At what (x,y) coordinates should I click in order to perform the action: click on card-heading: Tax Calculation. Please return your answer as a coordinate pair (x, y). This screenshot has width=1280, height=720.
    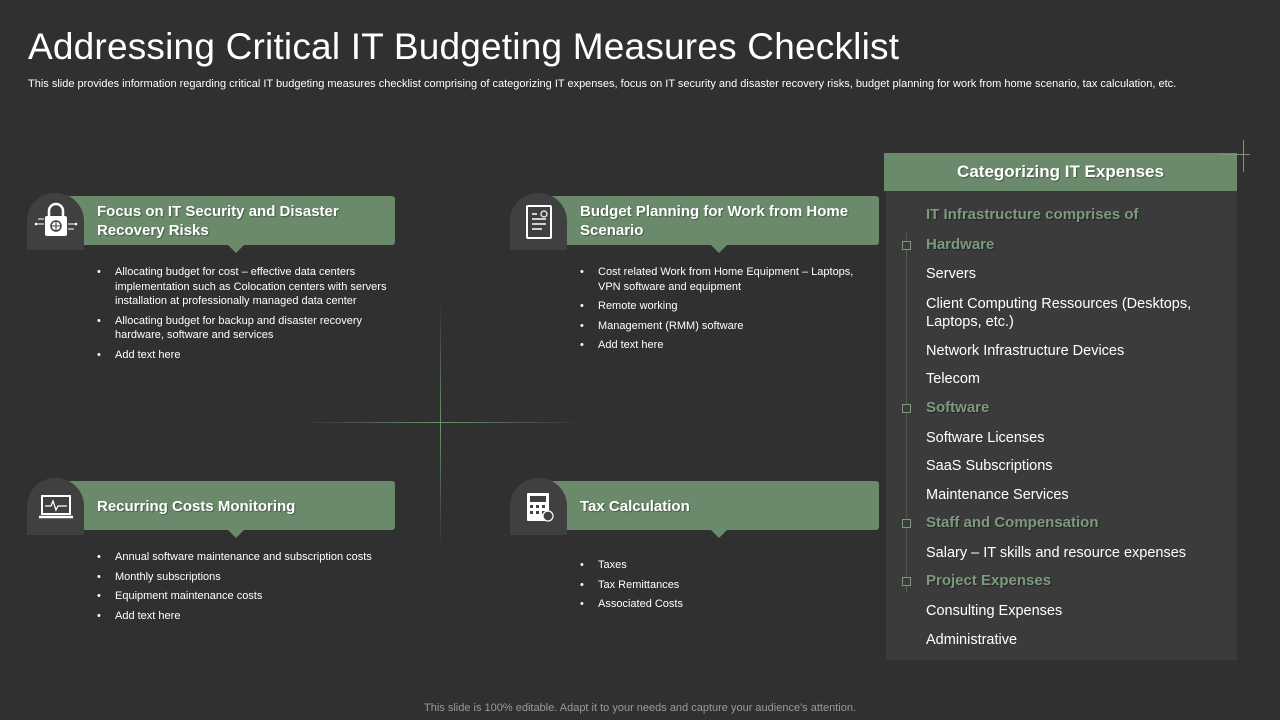
    Looking at the image, I should click on (635, 506).